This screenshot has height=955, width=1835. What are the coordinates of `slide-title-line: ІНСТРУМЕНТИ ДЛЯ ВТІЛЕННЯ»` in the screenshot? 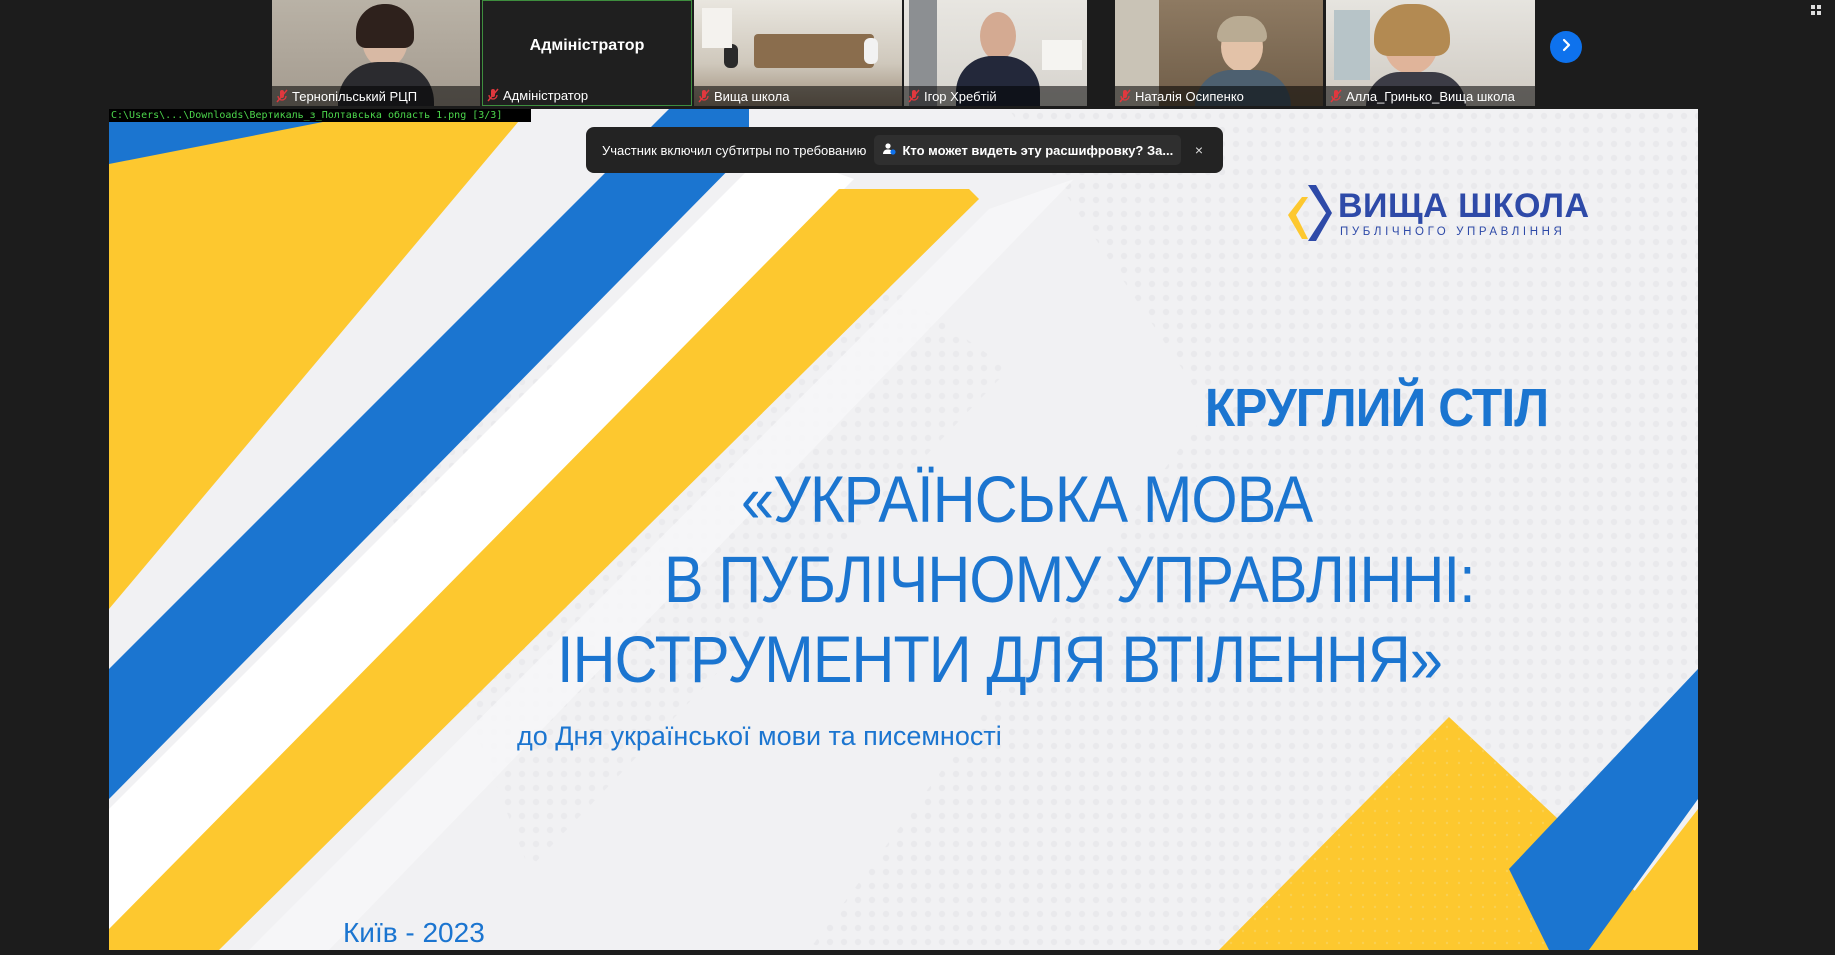 It's located at (1000, 659).